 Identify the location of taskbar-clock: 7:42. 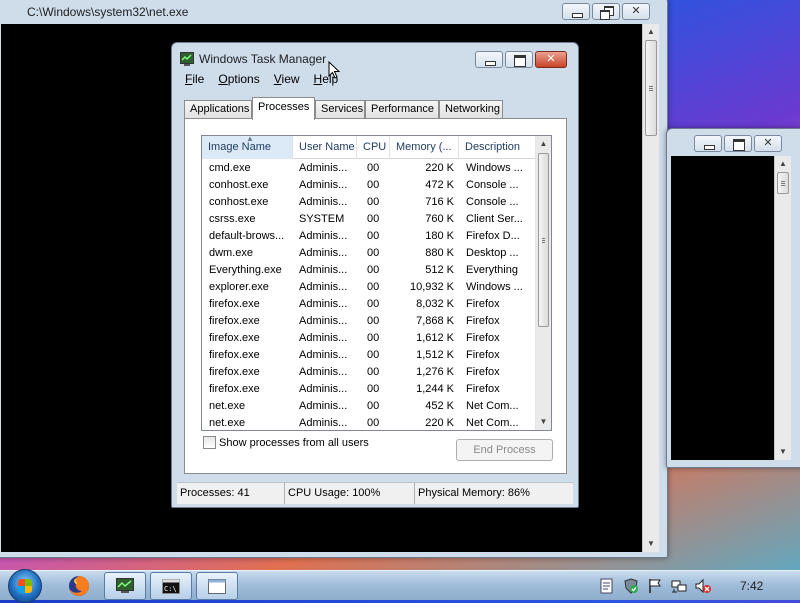
(751, 586).